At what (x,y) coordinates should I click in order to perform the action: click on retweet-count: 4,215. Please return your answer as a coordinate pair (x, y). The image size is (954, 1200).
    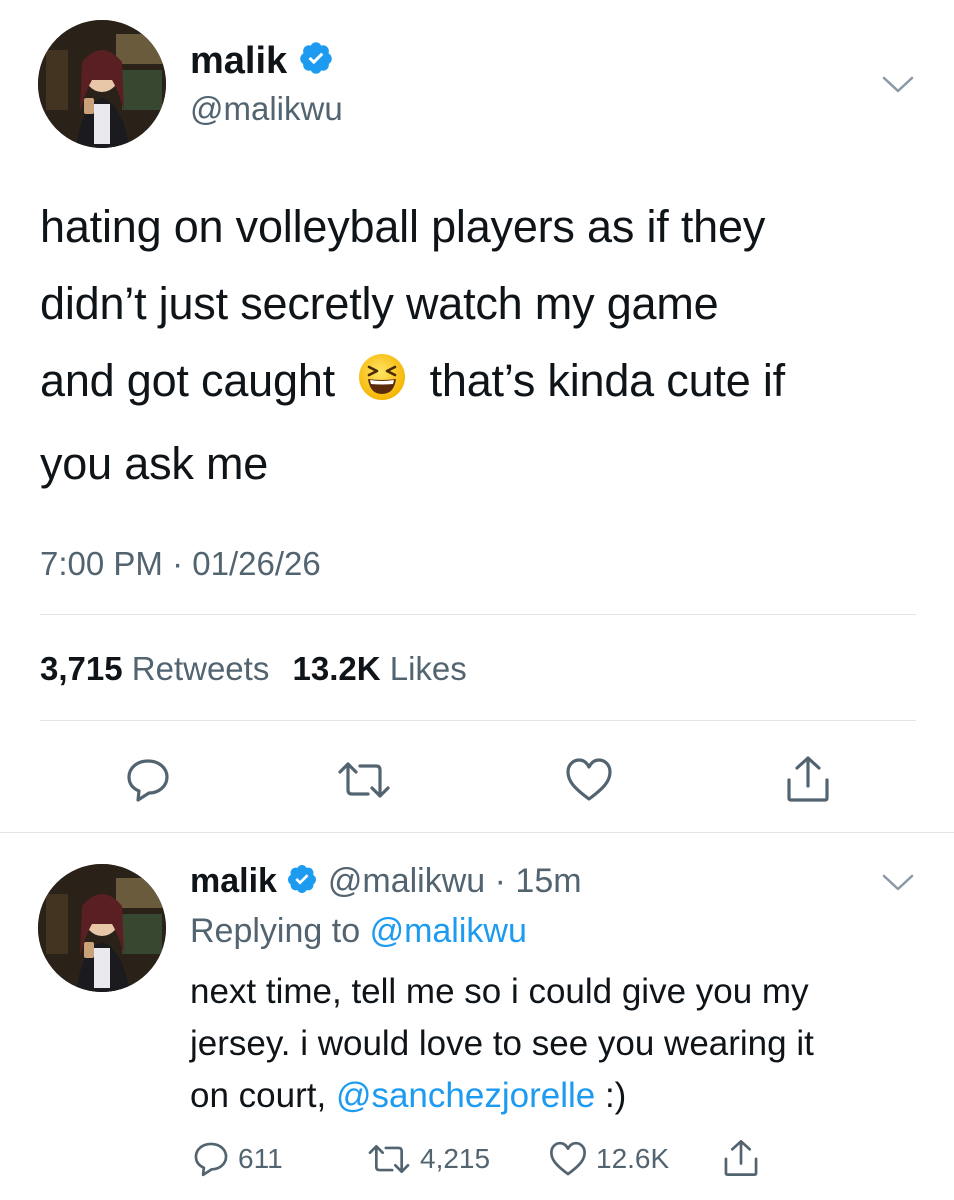
    Looking at the image, I should click on (455, 1158).